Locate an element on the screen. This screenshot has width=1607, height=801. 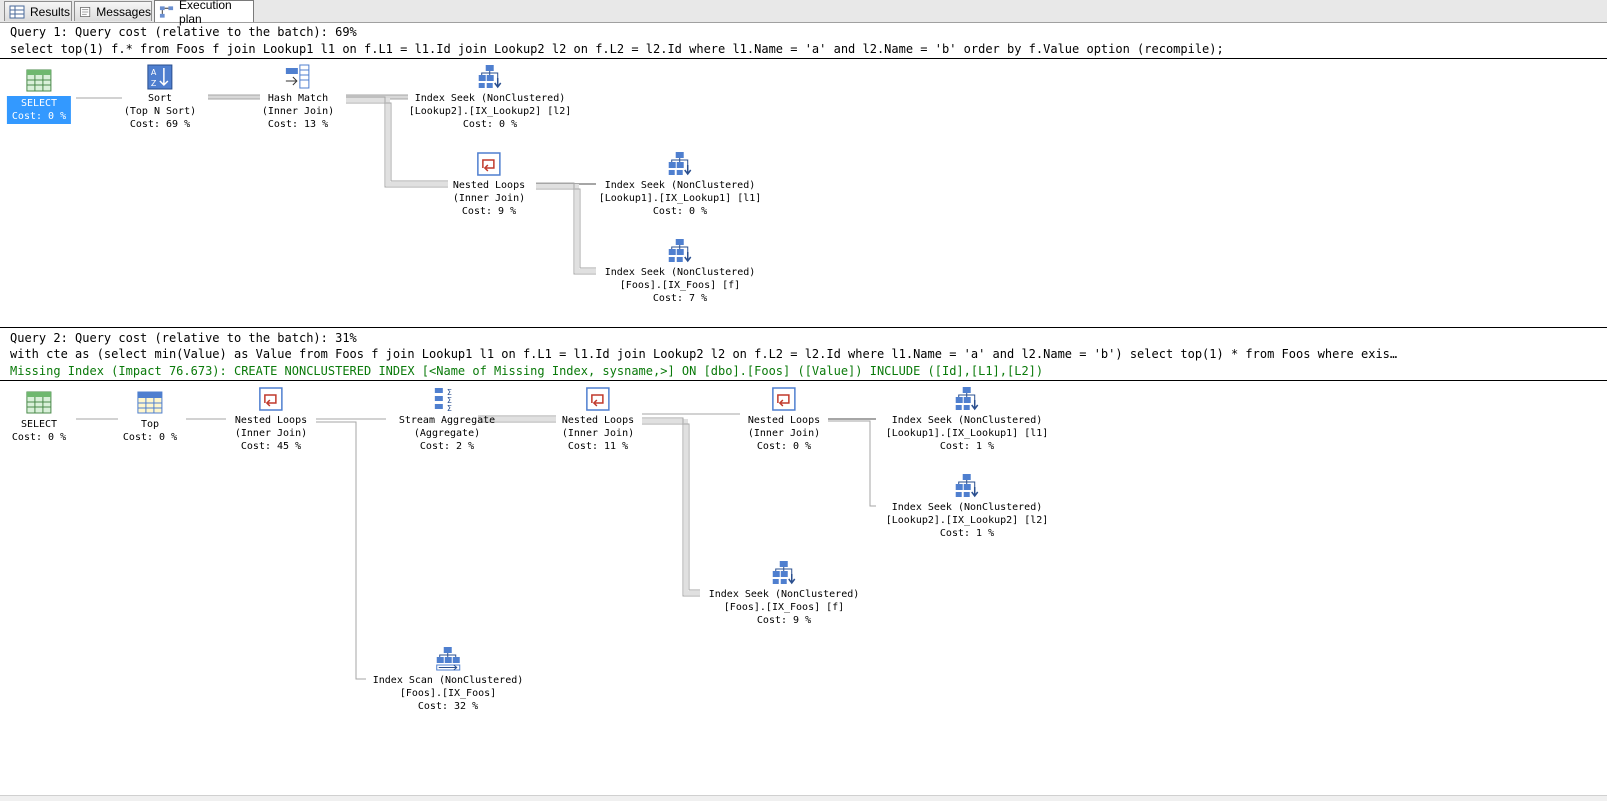
q1-hash-name: Hash Match is located at coordinates (298, 98).